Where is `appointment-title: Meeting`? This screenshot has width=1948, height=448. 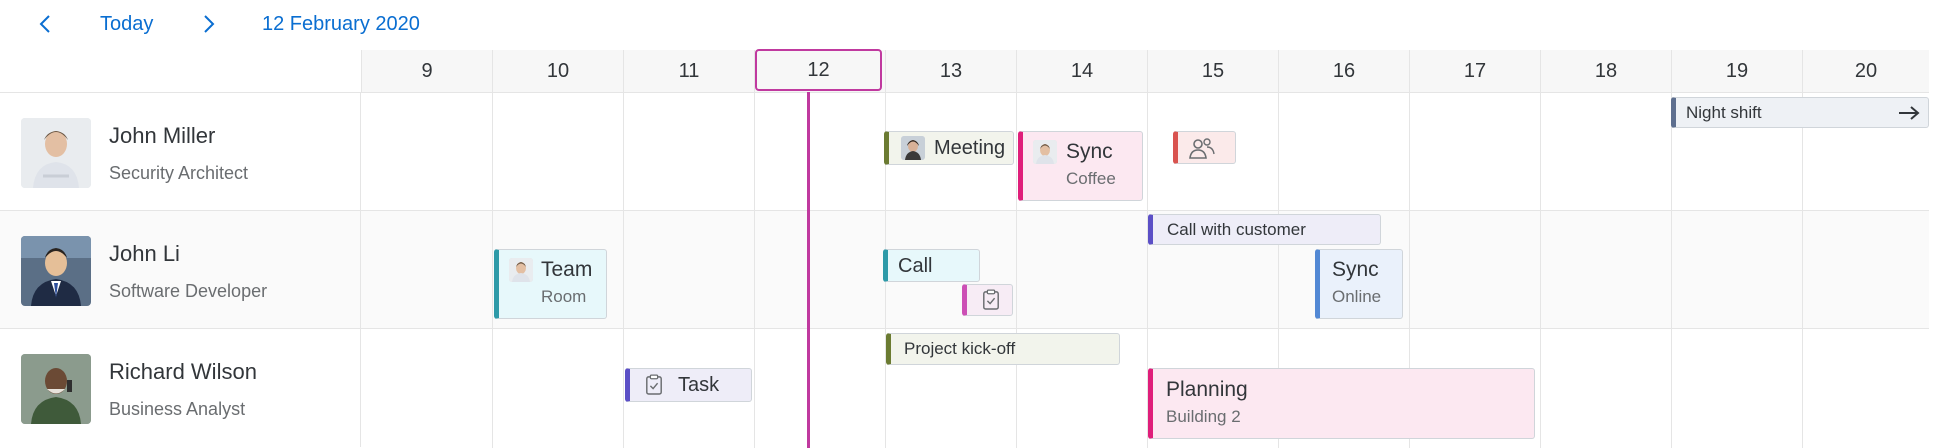
appointment-title: Meeting is located at coordinates (970, 148).